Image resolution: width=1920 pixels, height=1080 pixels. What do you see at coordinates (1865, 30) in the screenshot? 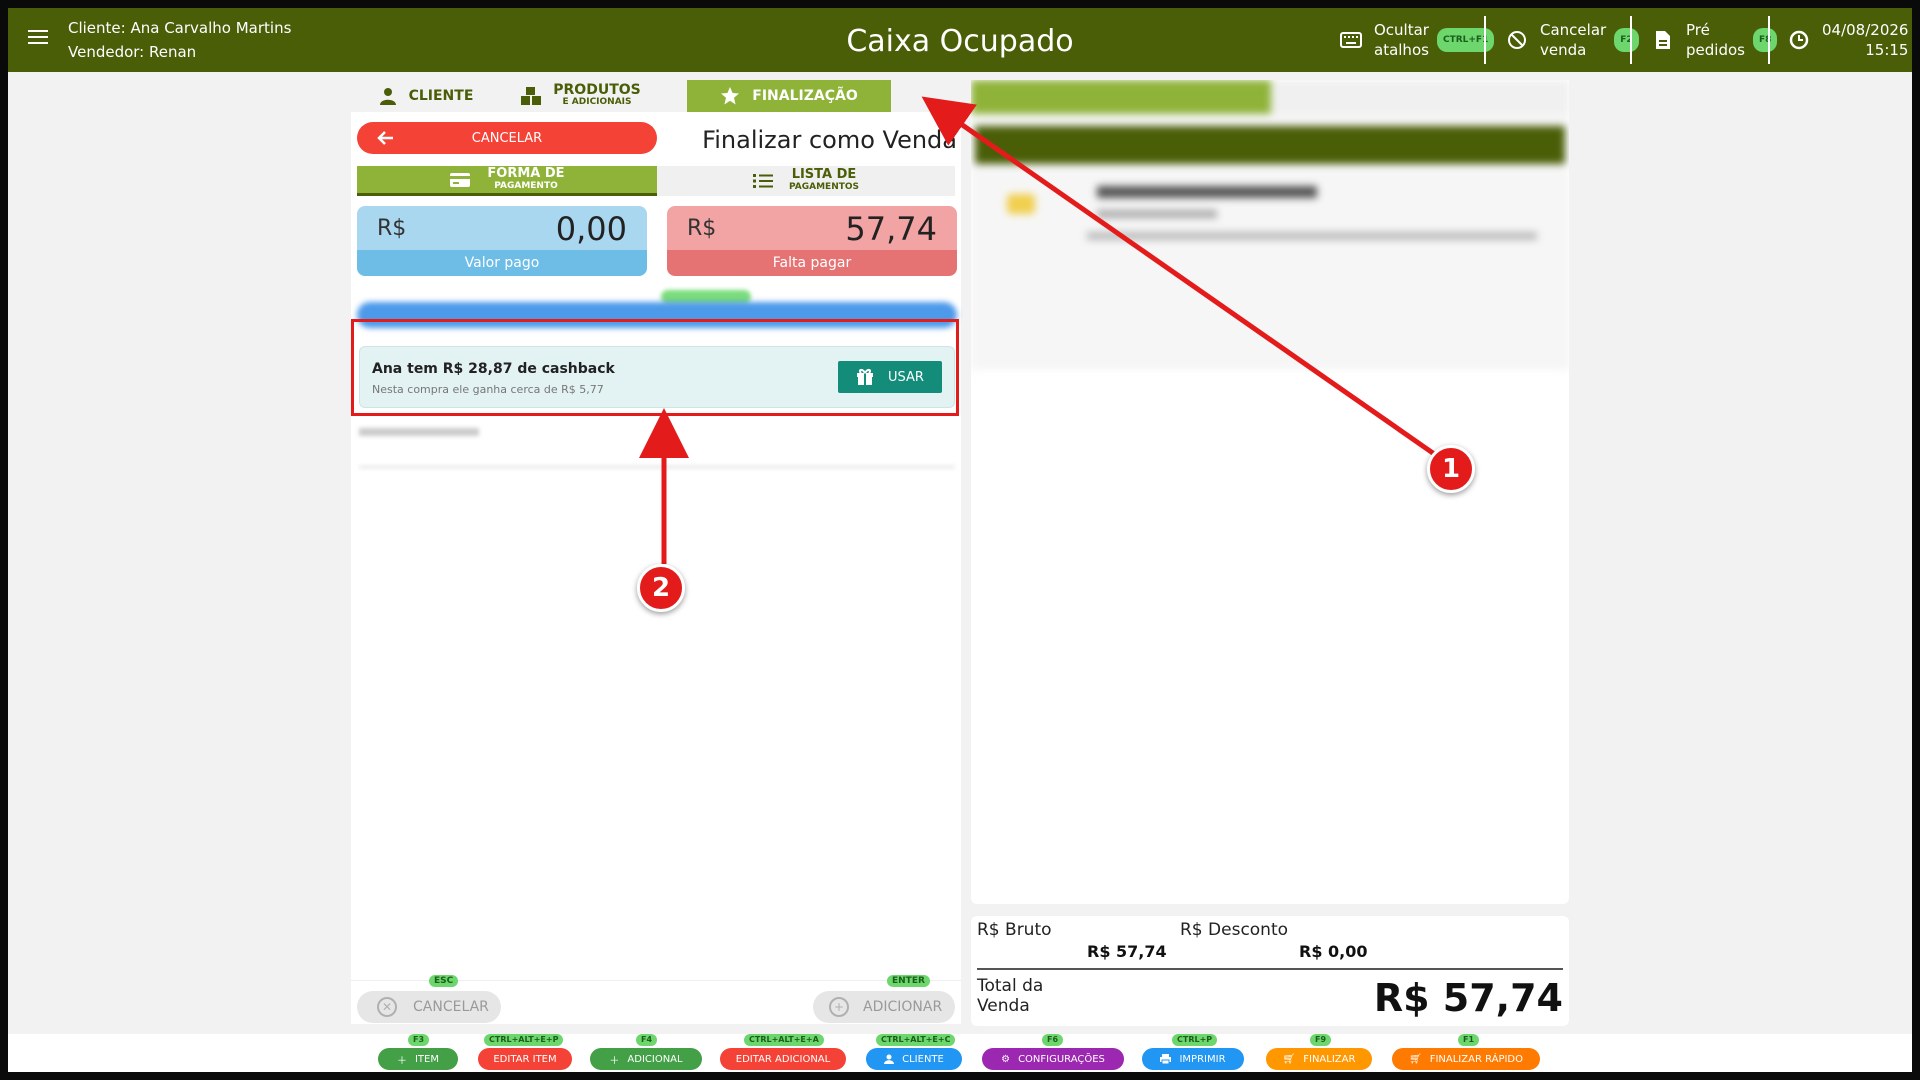
I see `current-date: 04/08/2026` at bounding box center [1865, 30].